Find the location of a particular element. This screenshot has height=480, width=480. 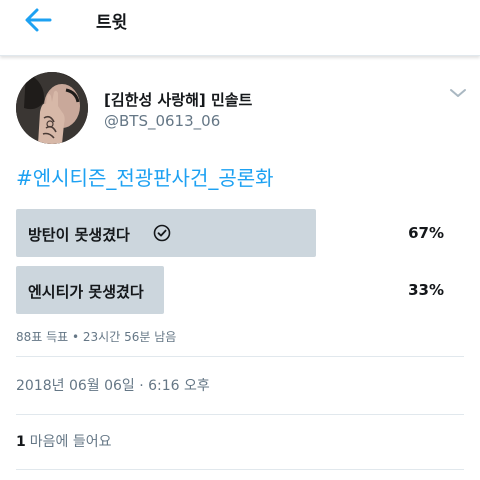

likes-label: 마음에 들어요 is located at coordinates (70, 442).